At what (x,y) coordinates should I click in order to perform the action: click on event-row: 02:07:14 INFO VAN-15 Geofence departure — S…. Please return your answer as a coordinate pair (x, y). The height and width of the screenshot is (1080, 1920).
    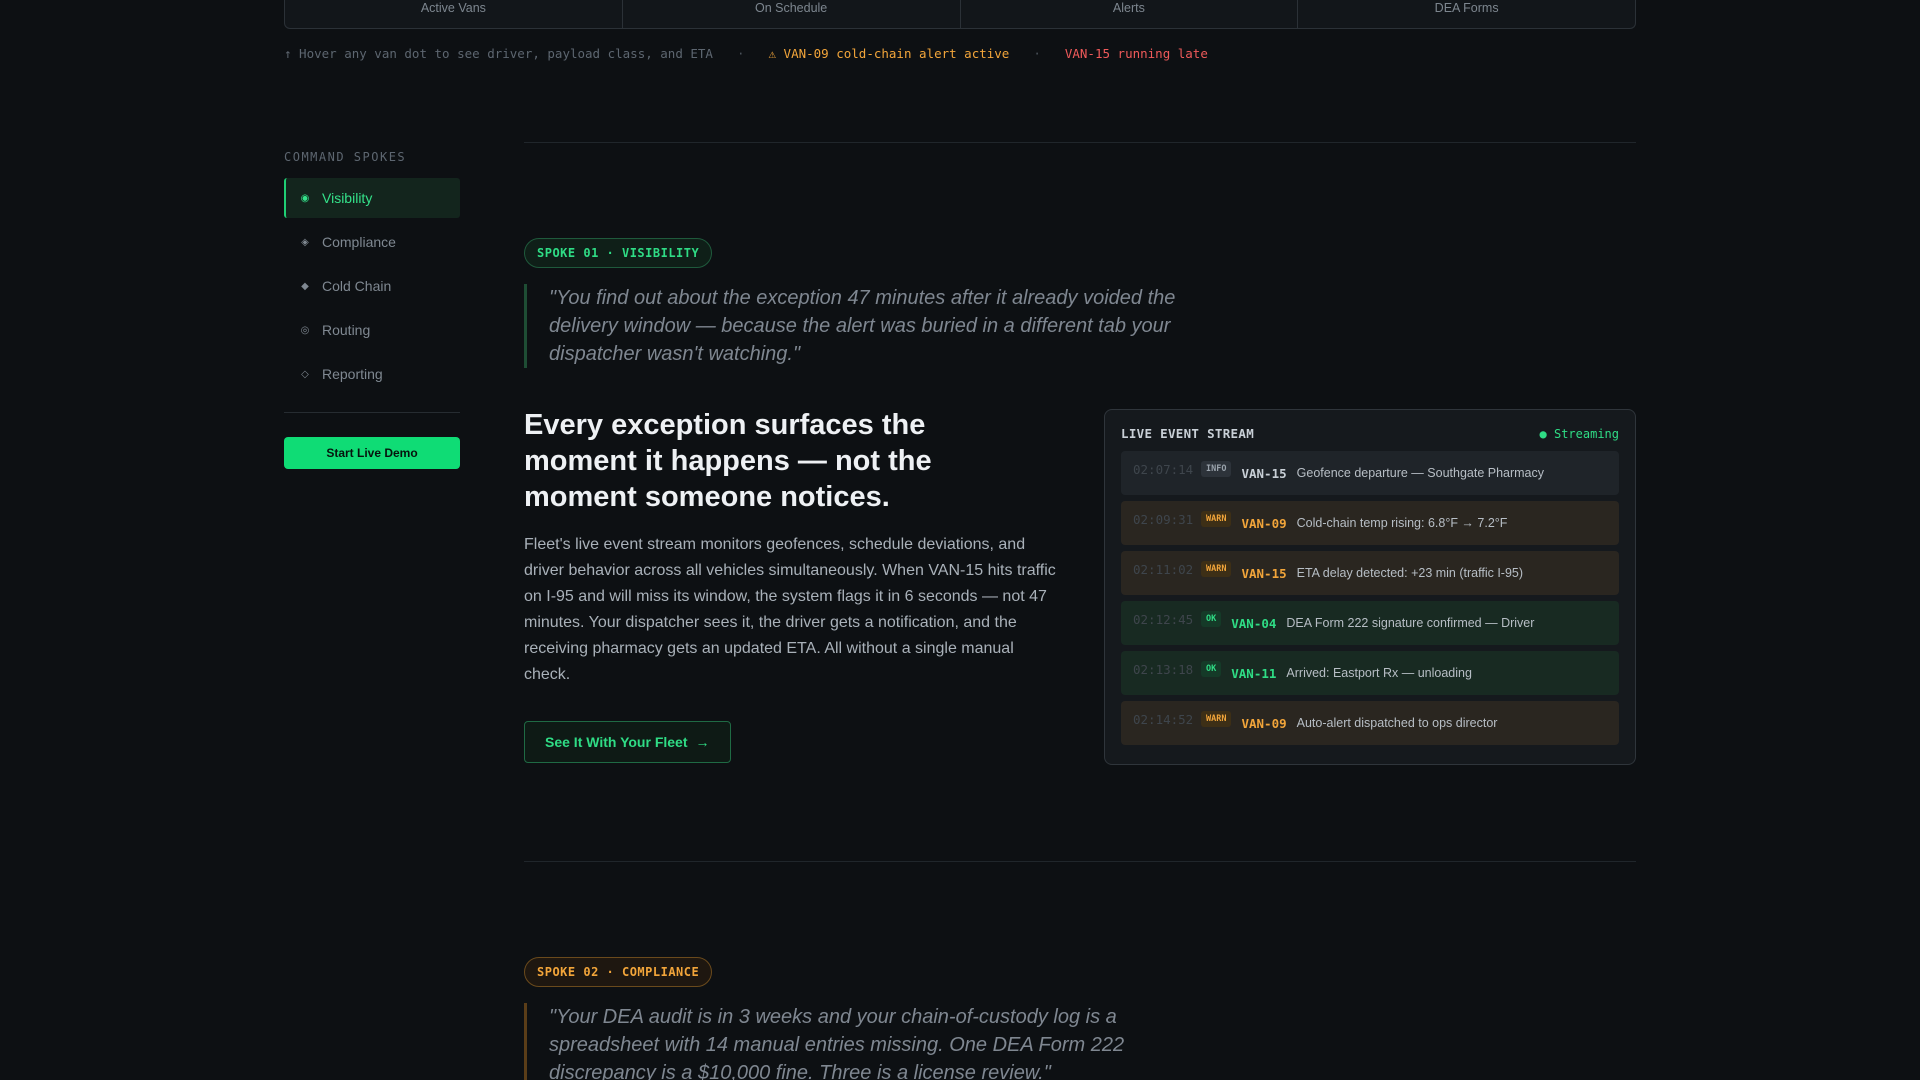
    Looking at the image, I should click on (1370, 473).